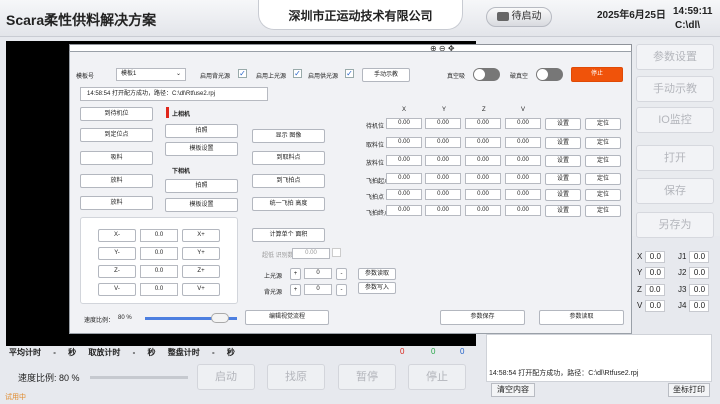 Image resolution: width=720 pixels, height=404 pixels. What do you see at coordinates (201, 271) in the screenshot?
I see `jog-plus-button: Z+` at bounding box center [201, 271].